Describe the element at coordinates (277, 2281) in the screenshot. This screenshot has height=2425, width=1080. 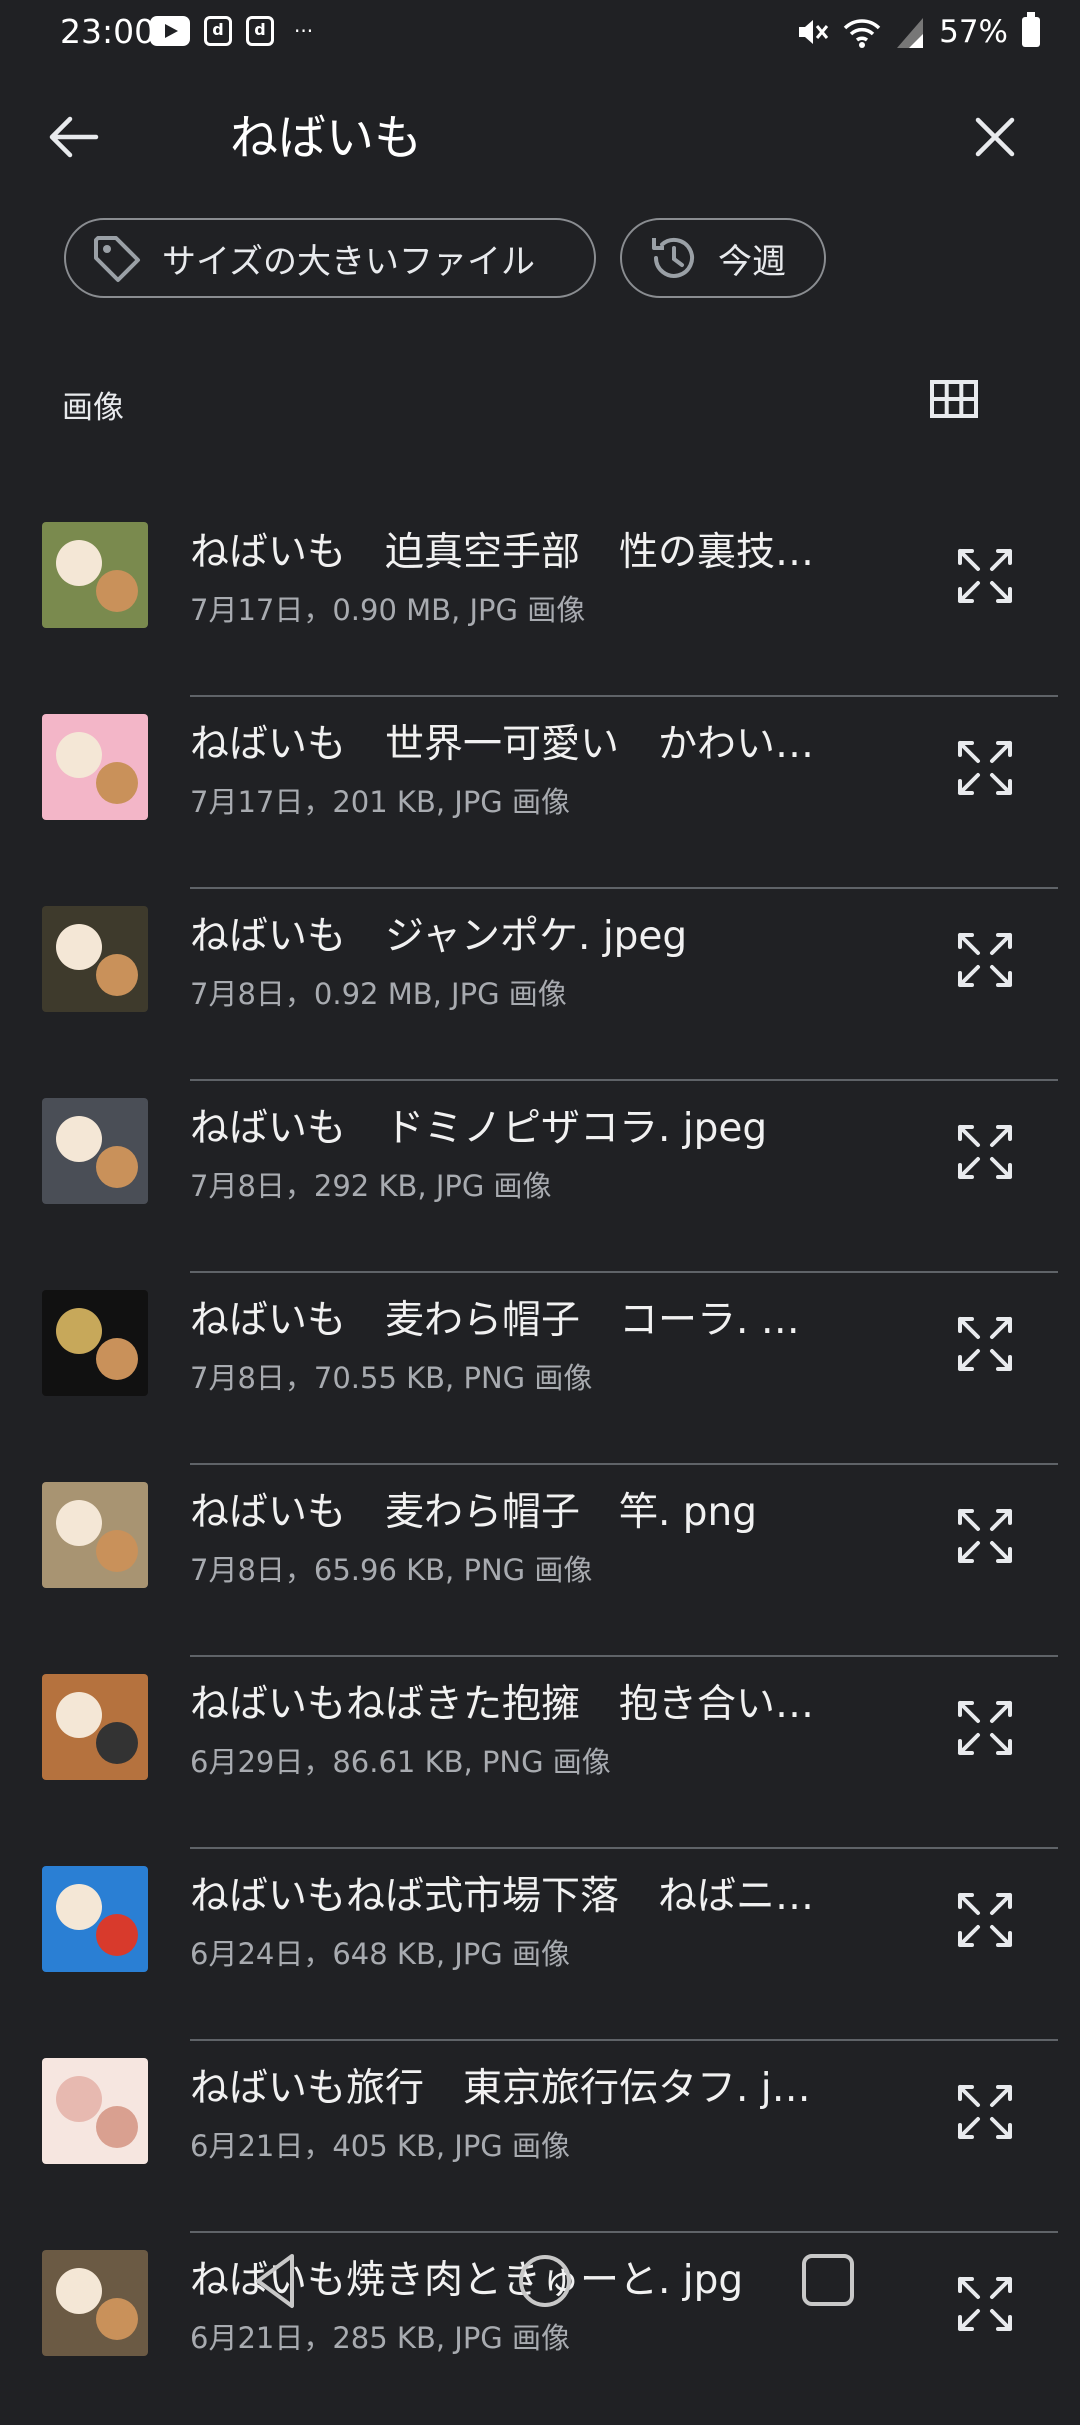
I see `nav-back-icon` at that location.